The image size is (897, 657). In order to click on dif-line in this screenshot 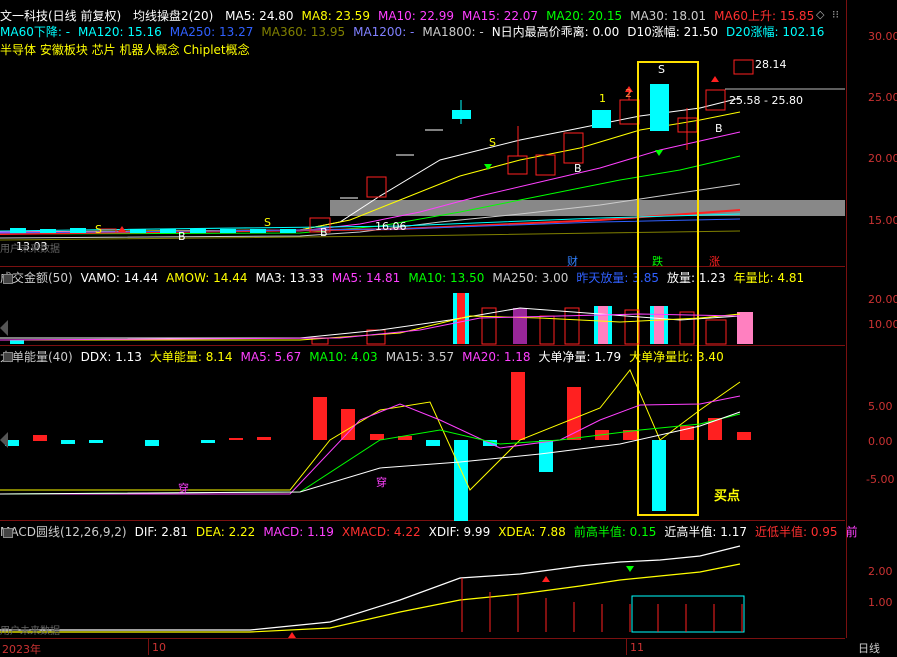, I will do `click(370, 588)`.